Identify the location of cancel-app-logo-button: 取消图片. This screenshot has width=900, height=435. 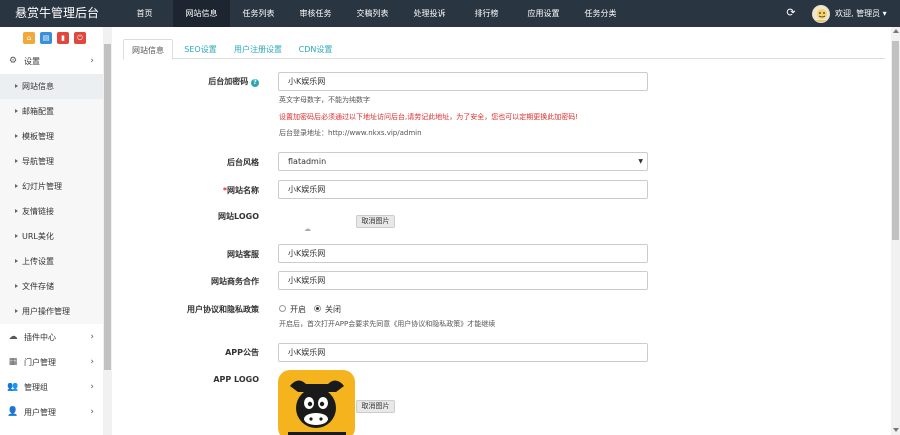
(375, 406).